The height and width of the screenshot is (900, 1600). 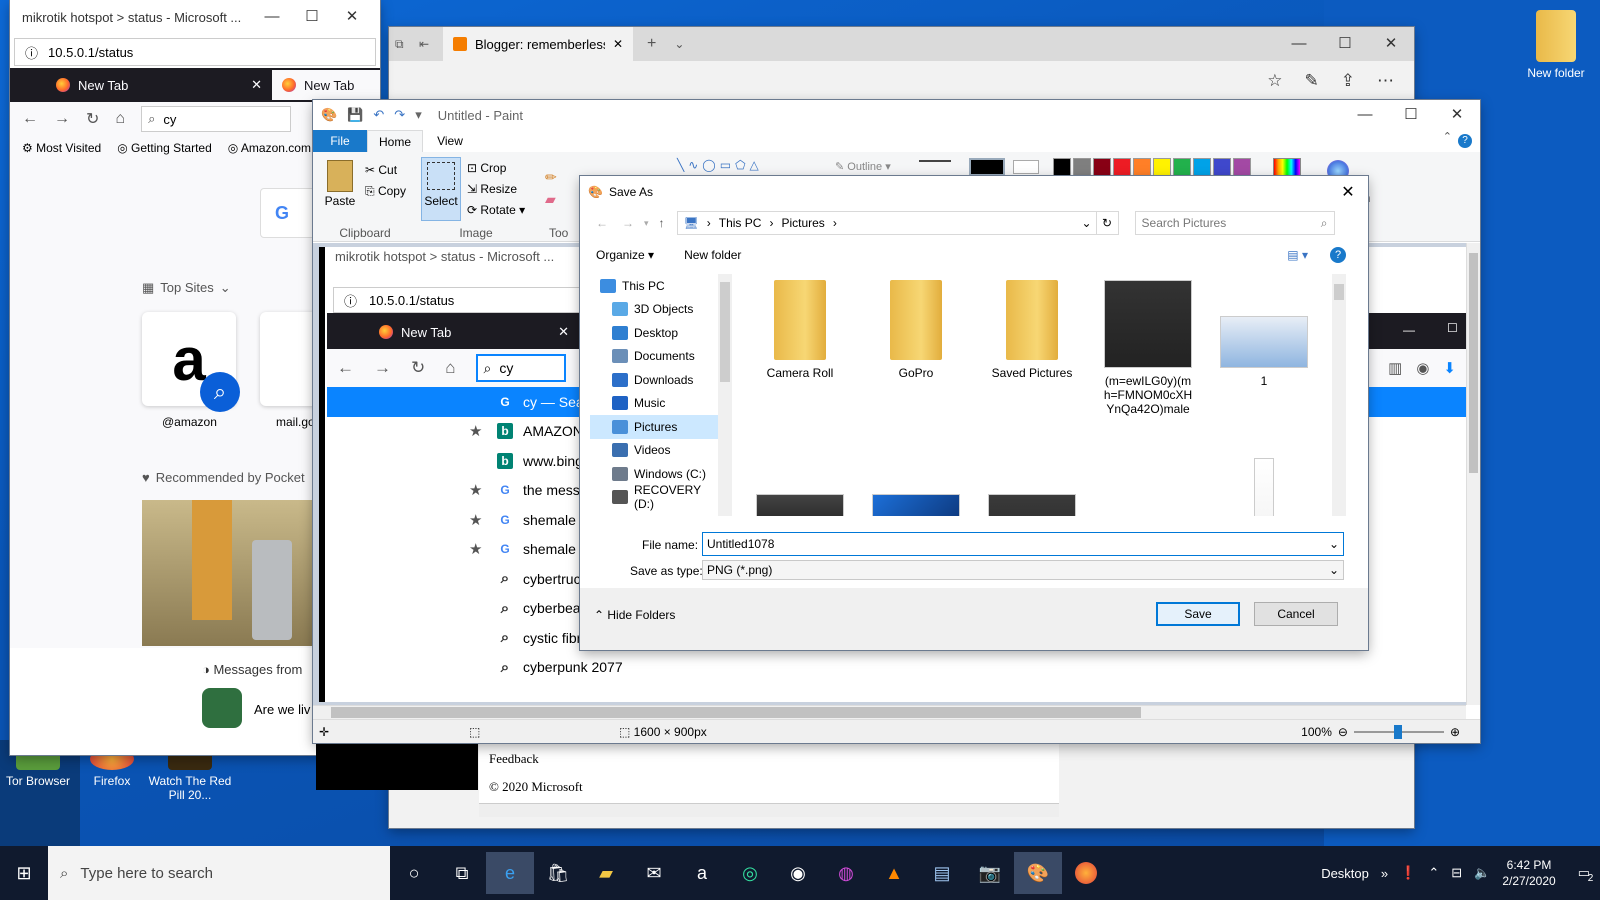 What do you see at coordinates (1274, 81) in the screenshot?
I see `favorites-icon: ☆` at bounding box center [1274, 81].